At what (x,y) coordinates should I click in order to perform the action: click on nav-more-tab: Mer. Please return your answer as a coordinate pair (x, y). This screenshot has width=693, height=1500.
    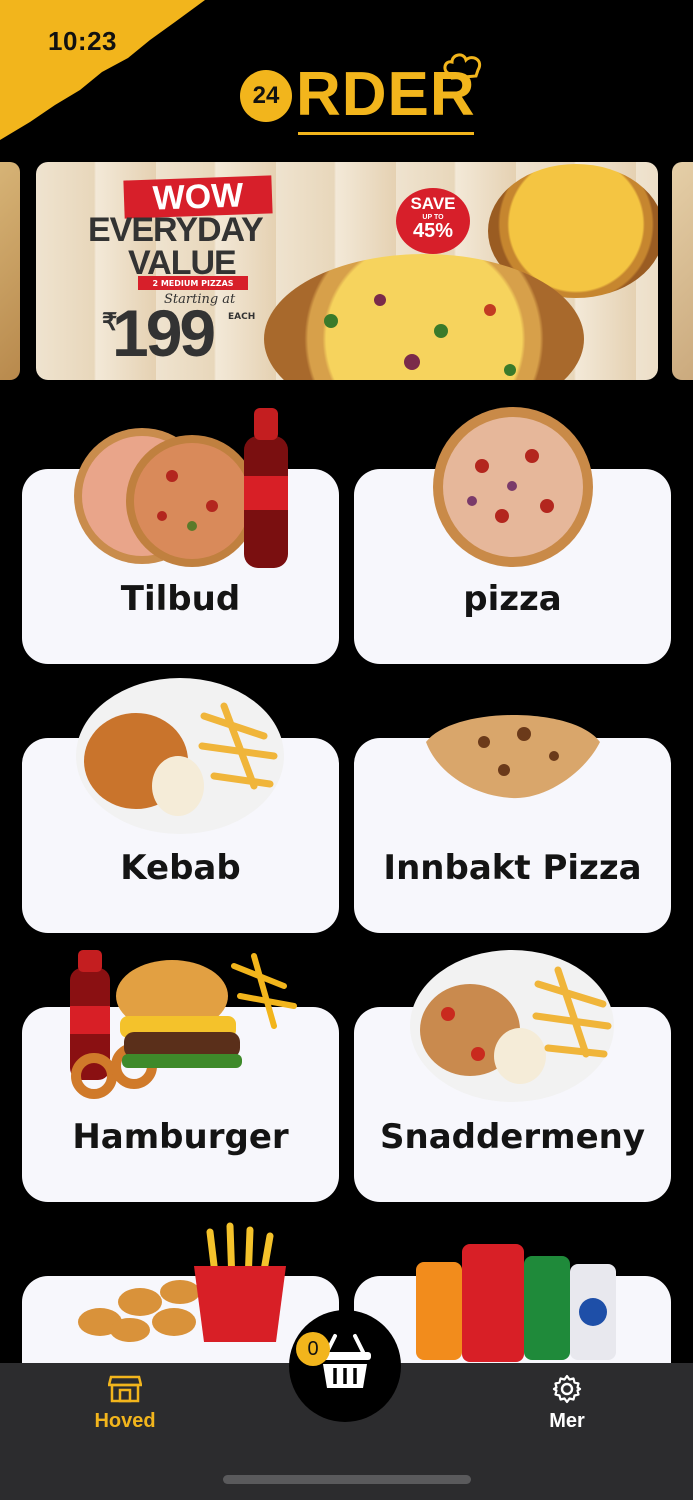
    Looking at the image, I should click on (567, 1403).